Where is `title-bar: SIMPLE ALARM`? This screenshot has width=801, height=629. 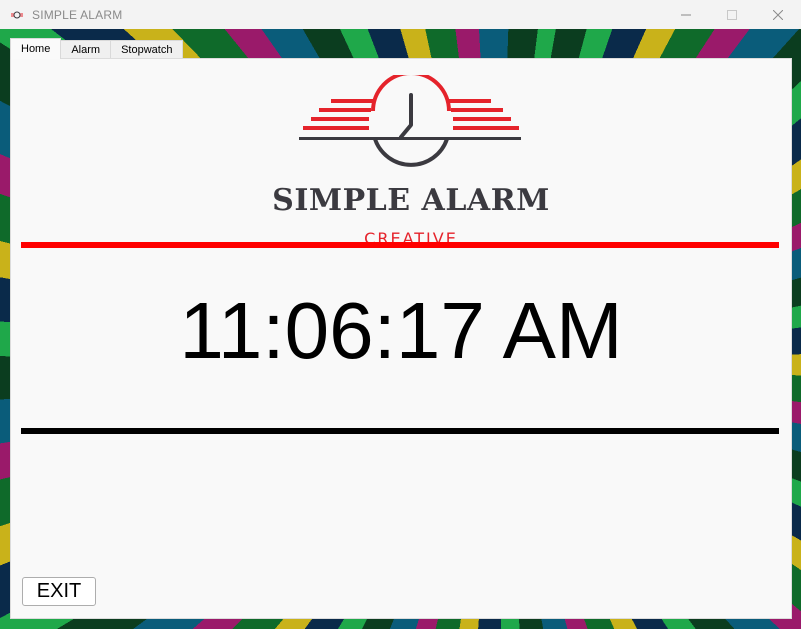
title-bar: SIMPLE ALARM is located at coordinates (400, 14).